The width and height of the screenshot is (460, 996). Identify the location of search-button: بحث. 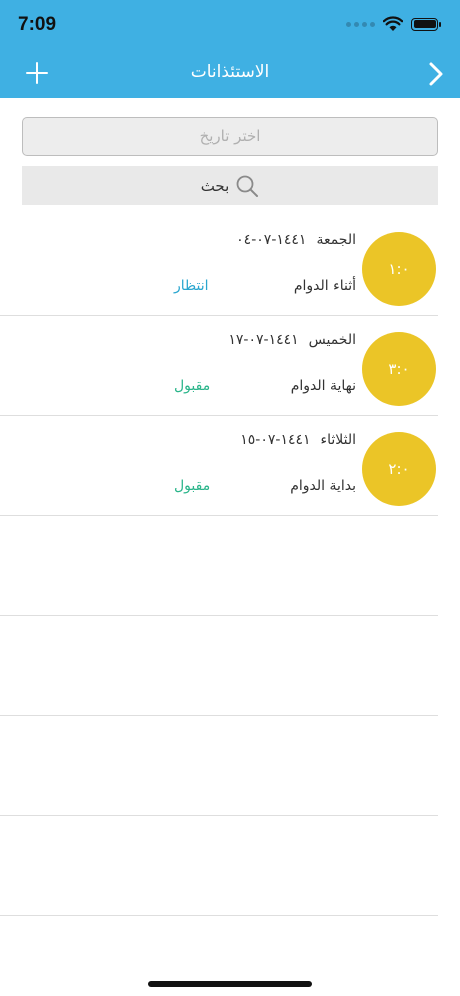
(230, 185).